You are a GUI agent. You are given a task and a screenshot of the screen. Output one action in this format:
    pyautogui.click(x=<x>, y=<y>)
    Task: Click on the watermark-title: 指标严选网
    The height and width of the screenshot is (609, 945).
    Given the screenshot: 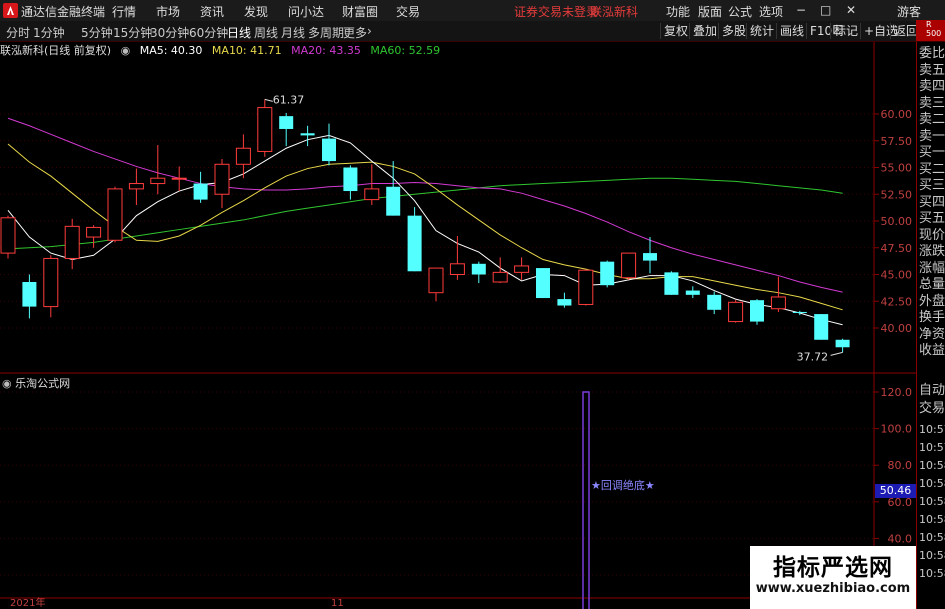 What is the action you would take?
    pyautogui.click(x=833, y=568)
    